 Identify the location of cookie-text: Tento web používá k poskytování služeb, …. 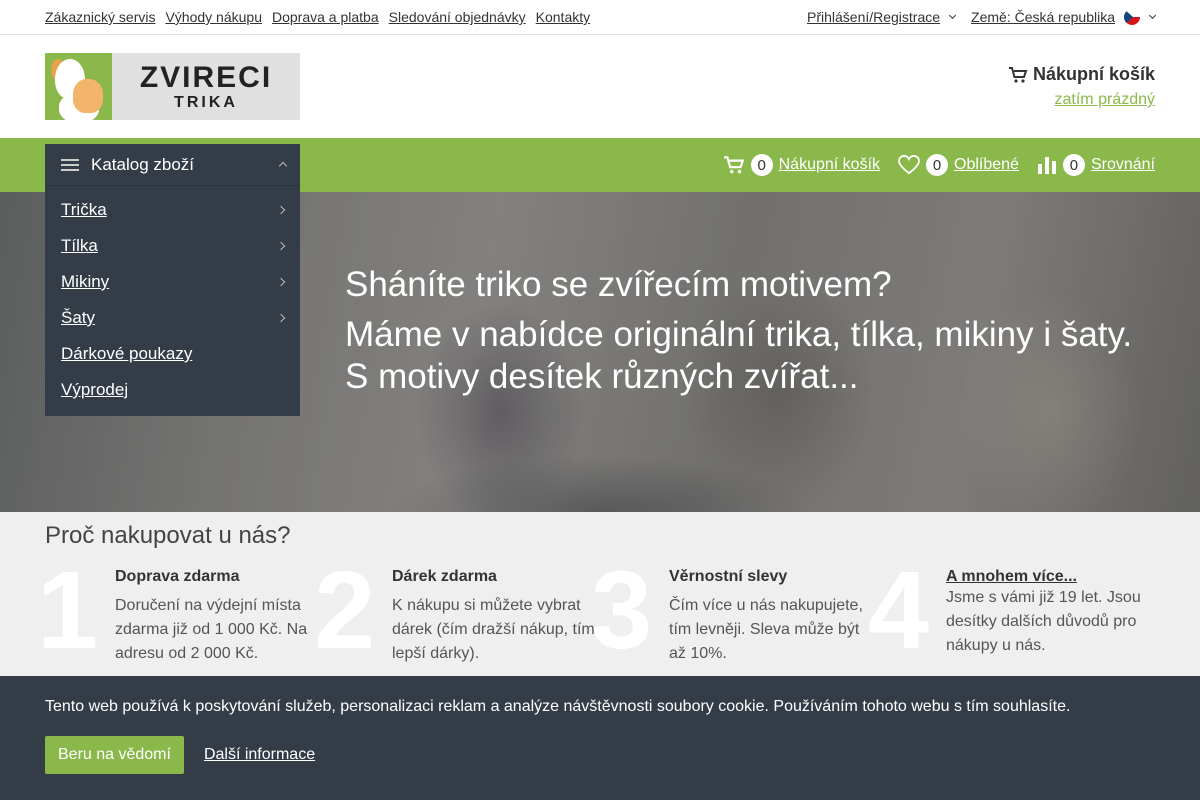
(558, 706).